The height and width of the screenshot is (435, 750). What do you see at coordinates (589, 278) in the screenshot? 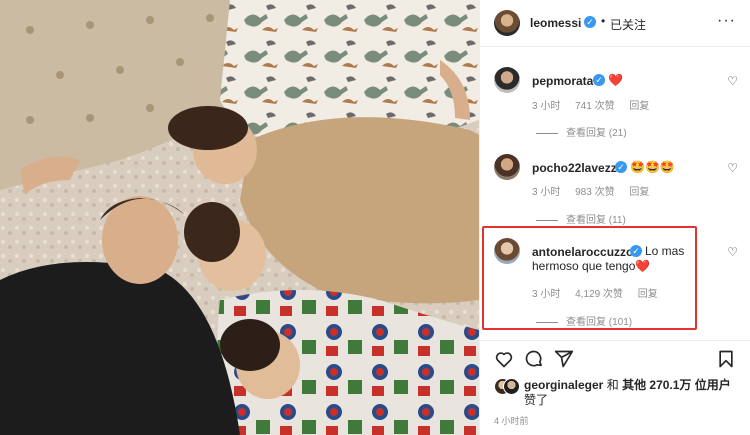
I see `highlight-box` at bounding box center [589, 278].